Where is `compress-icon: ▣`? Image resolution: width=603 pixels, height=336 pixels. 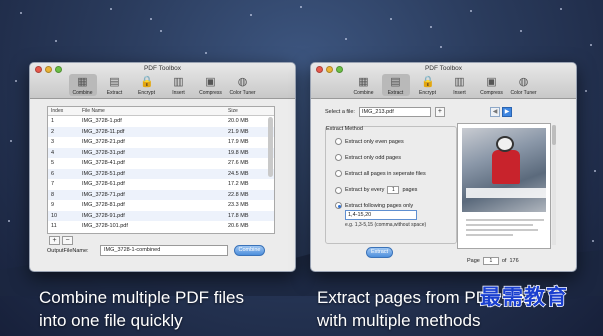
compress-icon: ▣ is located at coordinates (491, 82).